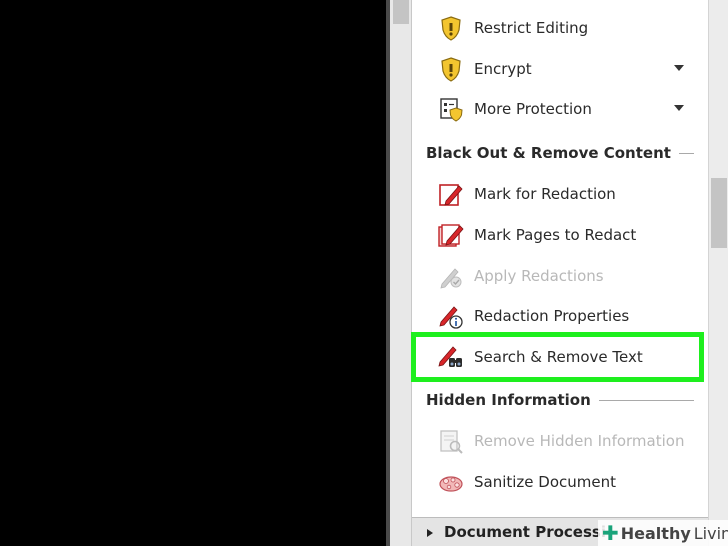 Image resolution: width=728 pixels, height=546 pixels. Describe the element at coordinates (545, 194) in the screenshot. I see `mark-for-redaction-label: Mark for Redaction` at that location.